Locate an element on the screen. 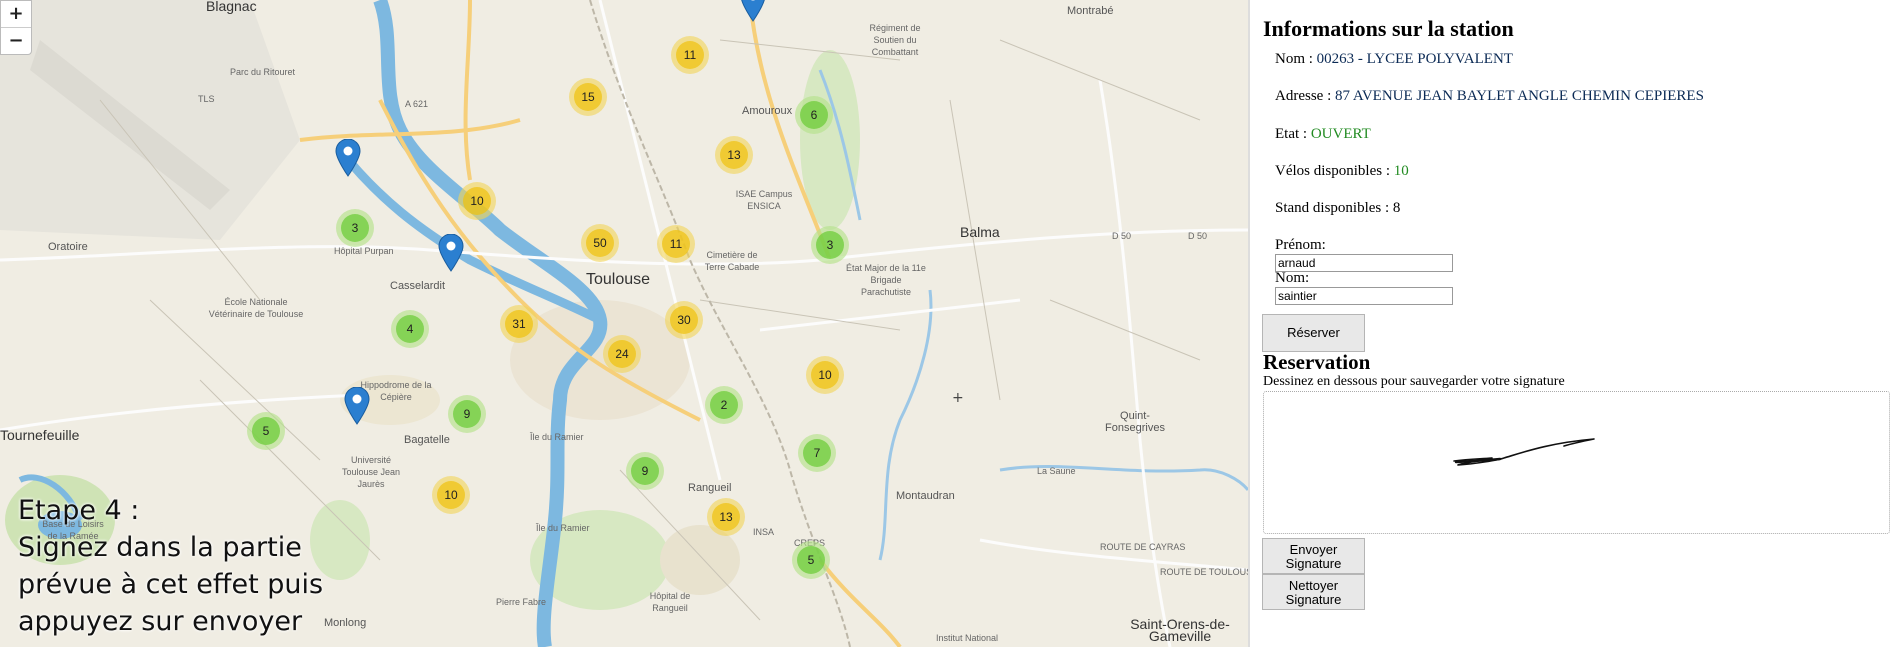  place-label: Oratoire is located at coordinates (68, 247).